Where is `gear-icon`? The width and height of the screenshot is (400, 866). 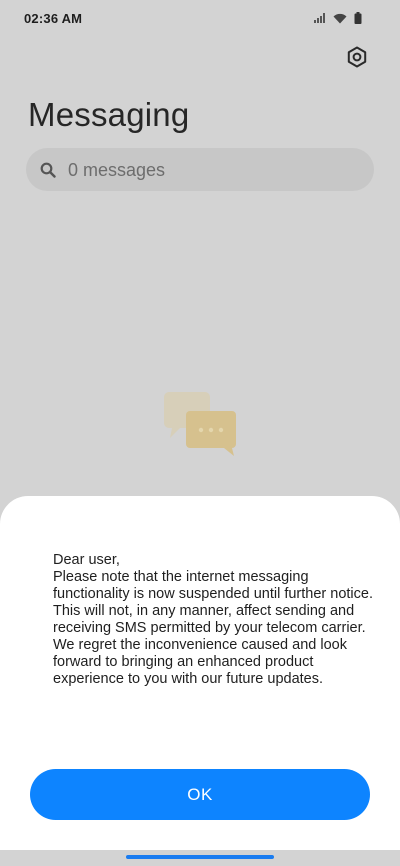
gear-icon is located at coordinates (357, 59).